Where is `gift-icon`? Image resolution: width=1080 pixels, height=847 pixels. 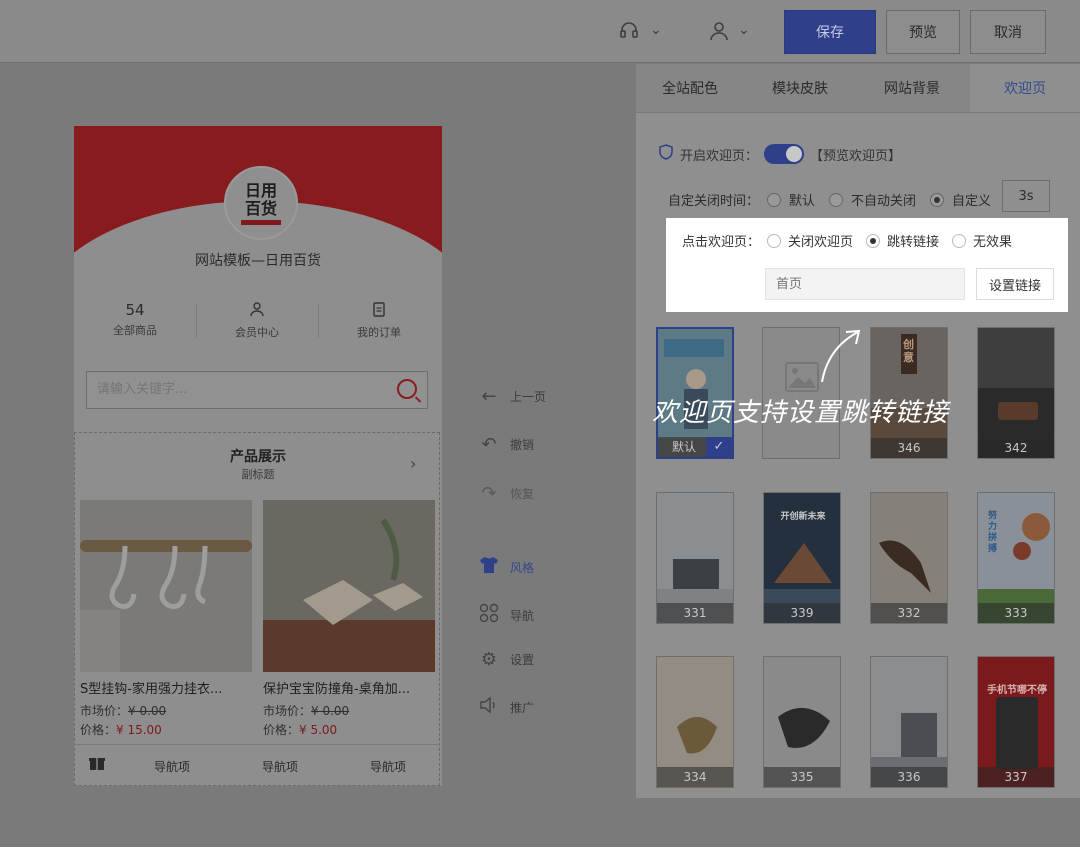 gift-icon is located at coordinates (97, 765).